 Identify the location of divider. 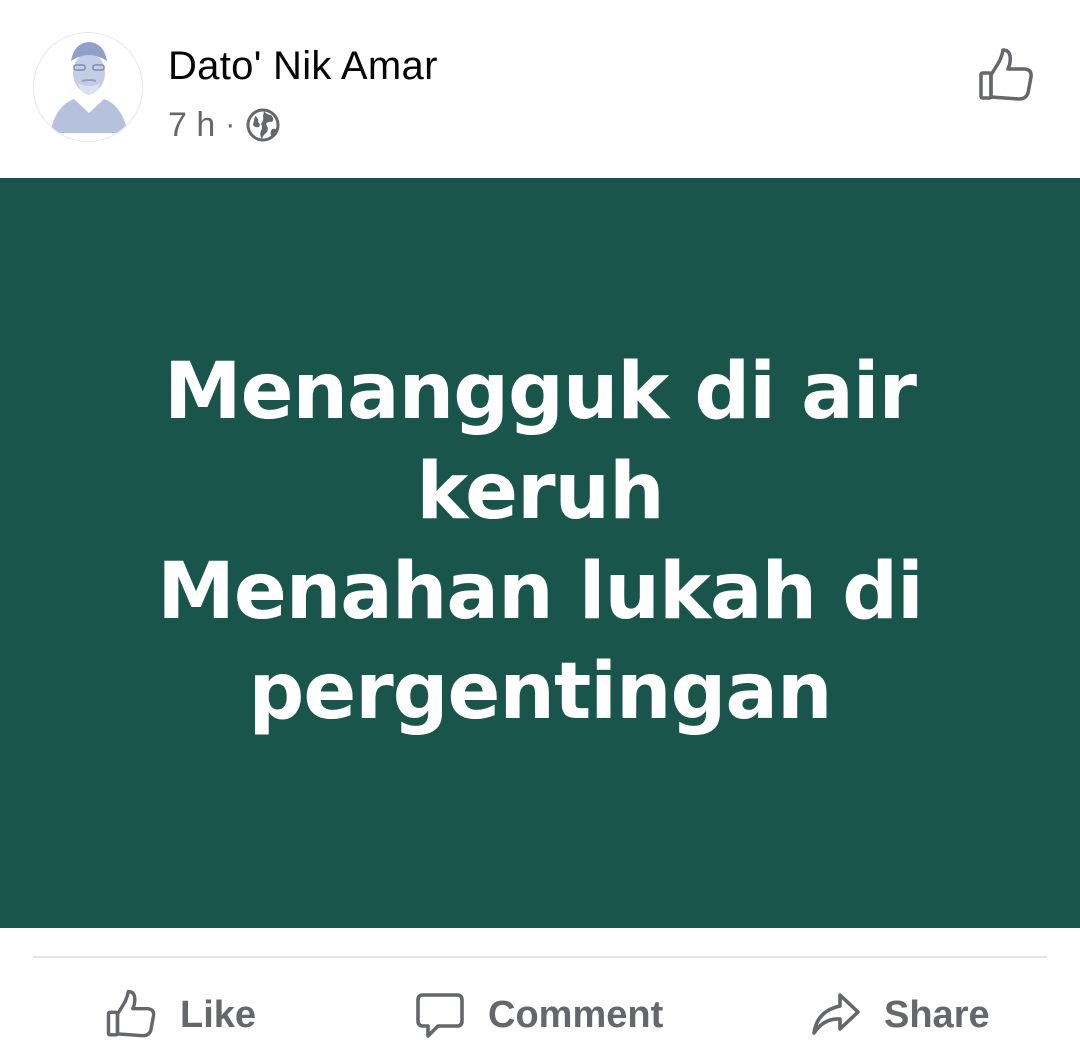
(540, 957).